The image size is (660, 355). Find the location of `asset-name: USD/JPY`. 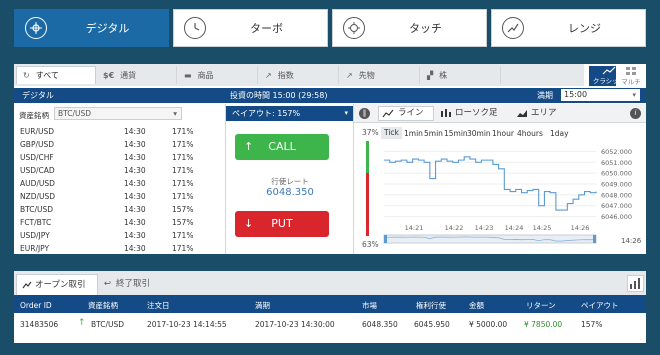

asset-name: USD/JPY is located at coordinates (35, 235).